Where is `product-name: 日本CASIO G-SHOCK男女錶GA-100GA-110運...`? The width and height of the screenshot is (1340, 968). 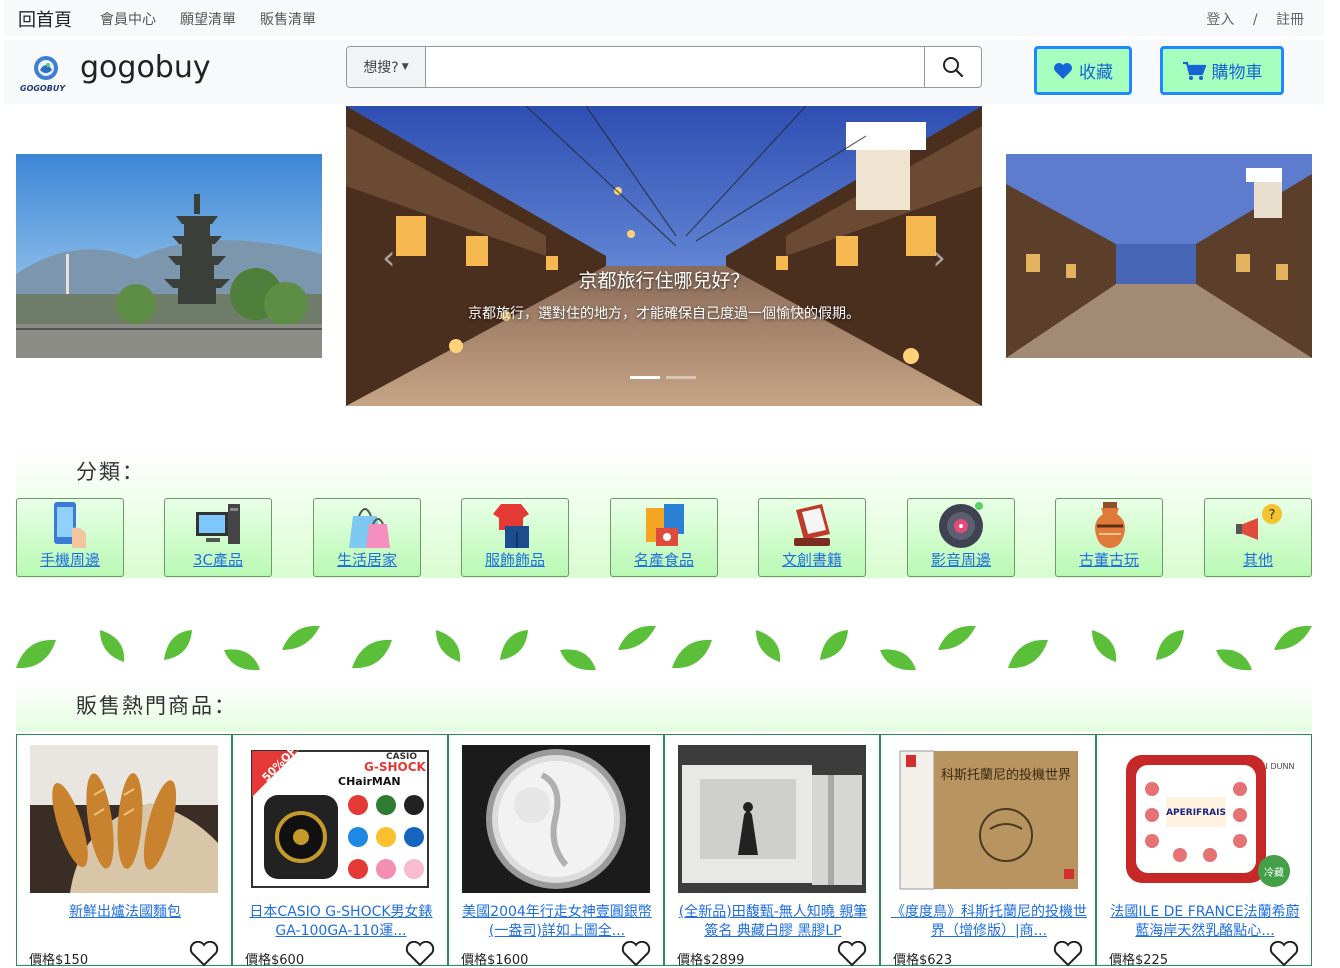 product-name: 日本CASIO G-SHOCK男女錶GA-100GA-110運... is located at coordinates (341, 922).